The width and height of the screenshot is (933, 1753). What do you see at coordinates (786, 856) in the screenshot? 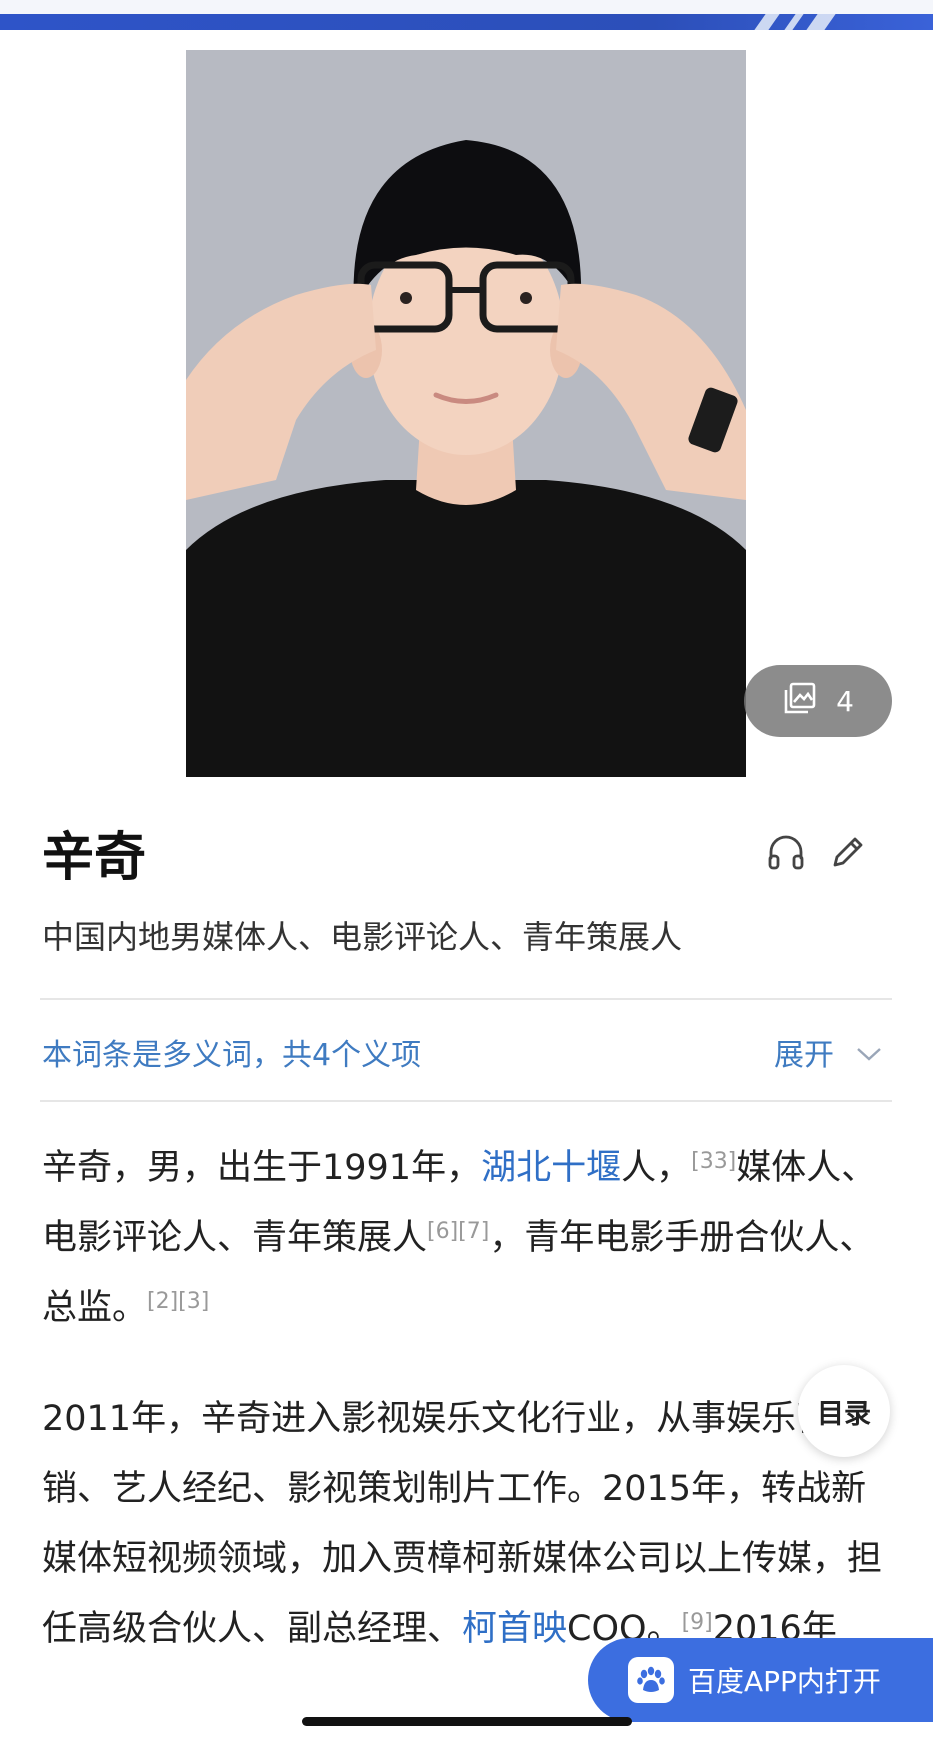
I see `headphones-icon` at bounding box center [786, 856].